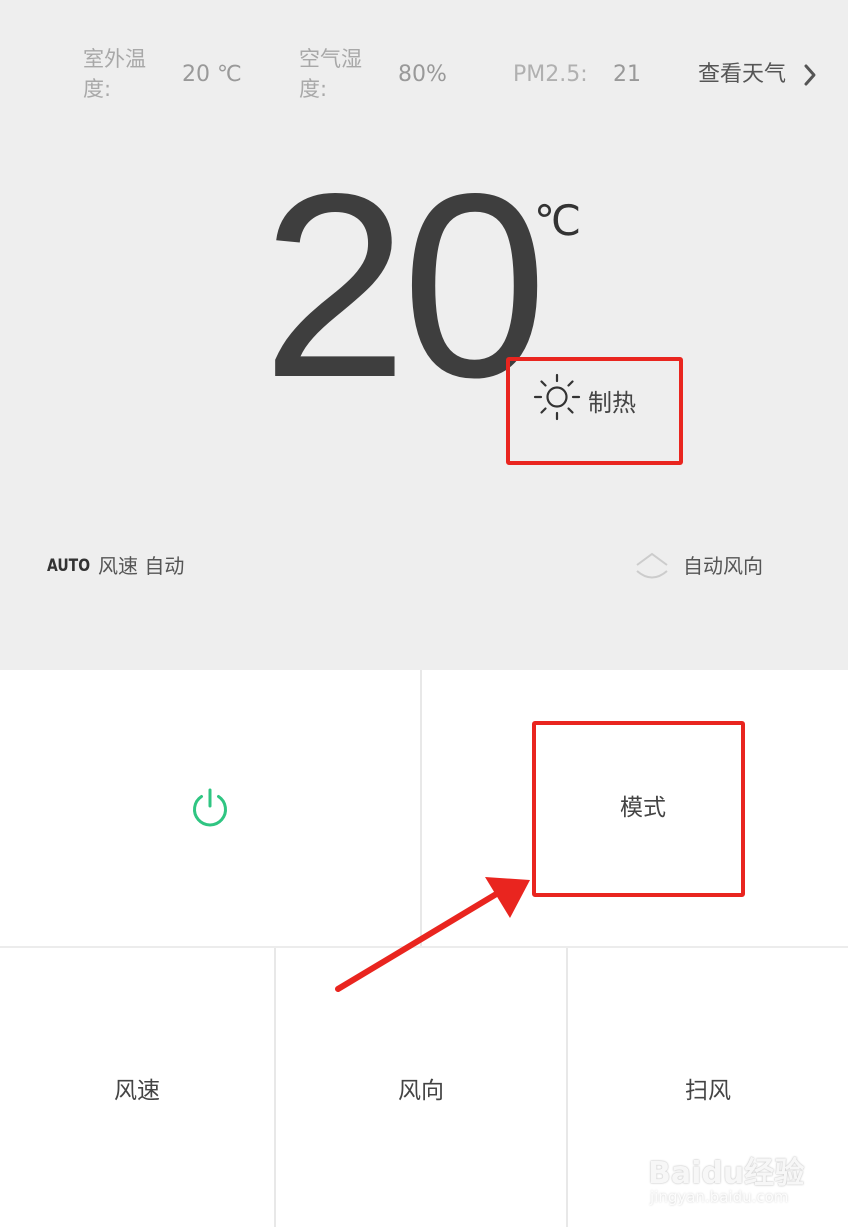 This screenshot has height=1227, width=848. Describe the element at coordinates (719, 1197) in the screenshot. I see `watermark-url: jingyan.baidu.com` at that location.